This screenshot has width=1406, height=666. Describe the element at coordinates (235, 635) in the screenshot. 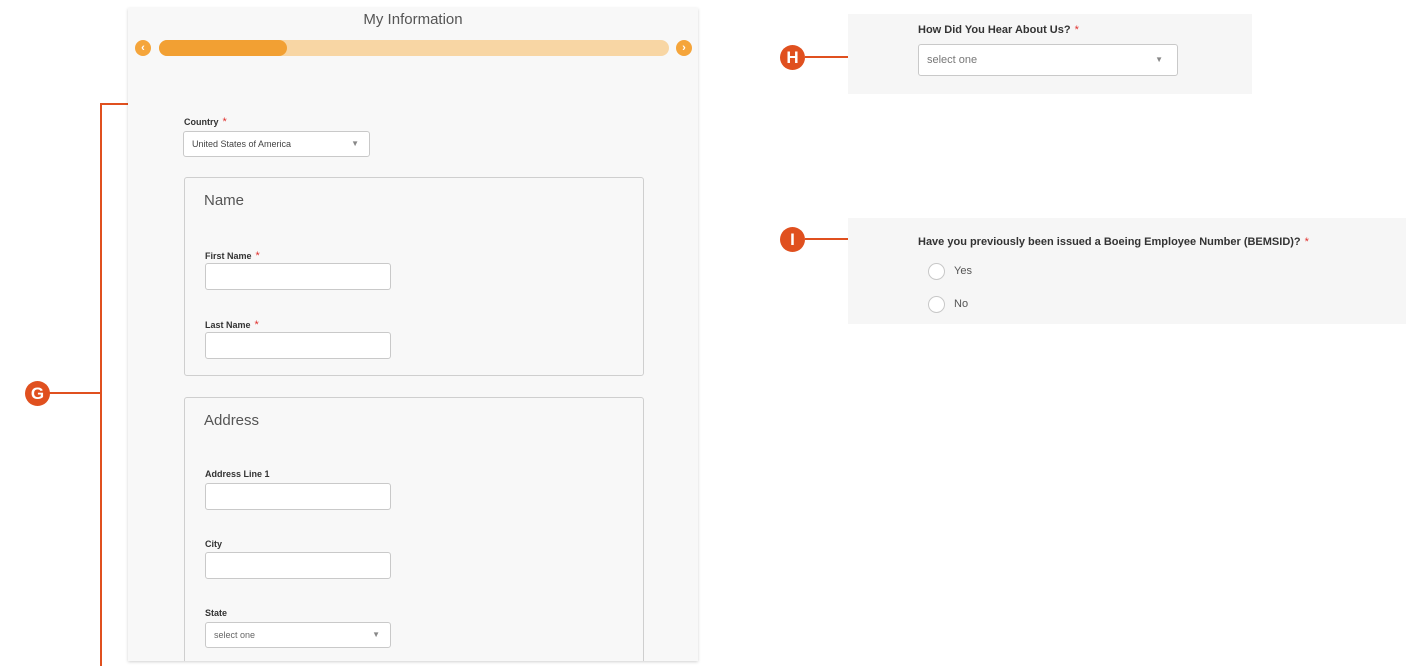

I see `state-placeholder: select one` at that location.